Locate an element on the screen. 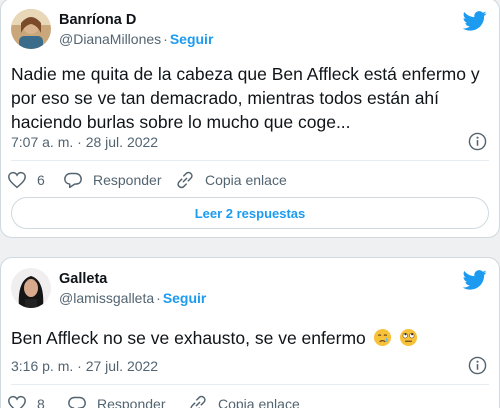 Image resolution: width=500 pixels, height=408 pixels. user-info: Banríona D @DianaMillones · Seguir is located at coordinates (136, 30).